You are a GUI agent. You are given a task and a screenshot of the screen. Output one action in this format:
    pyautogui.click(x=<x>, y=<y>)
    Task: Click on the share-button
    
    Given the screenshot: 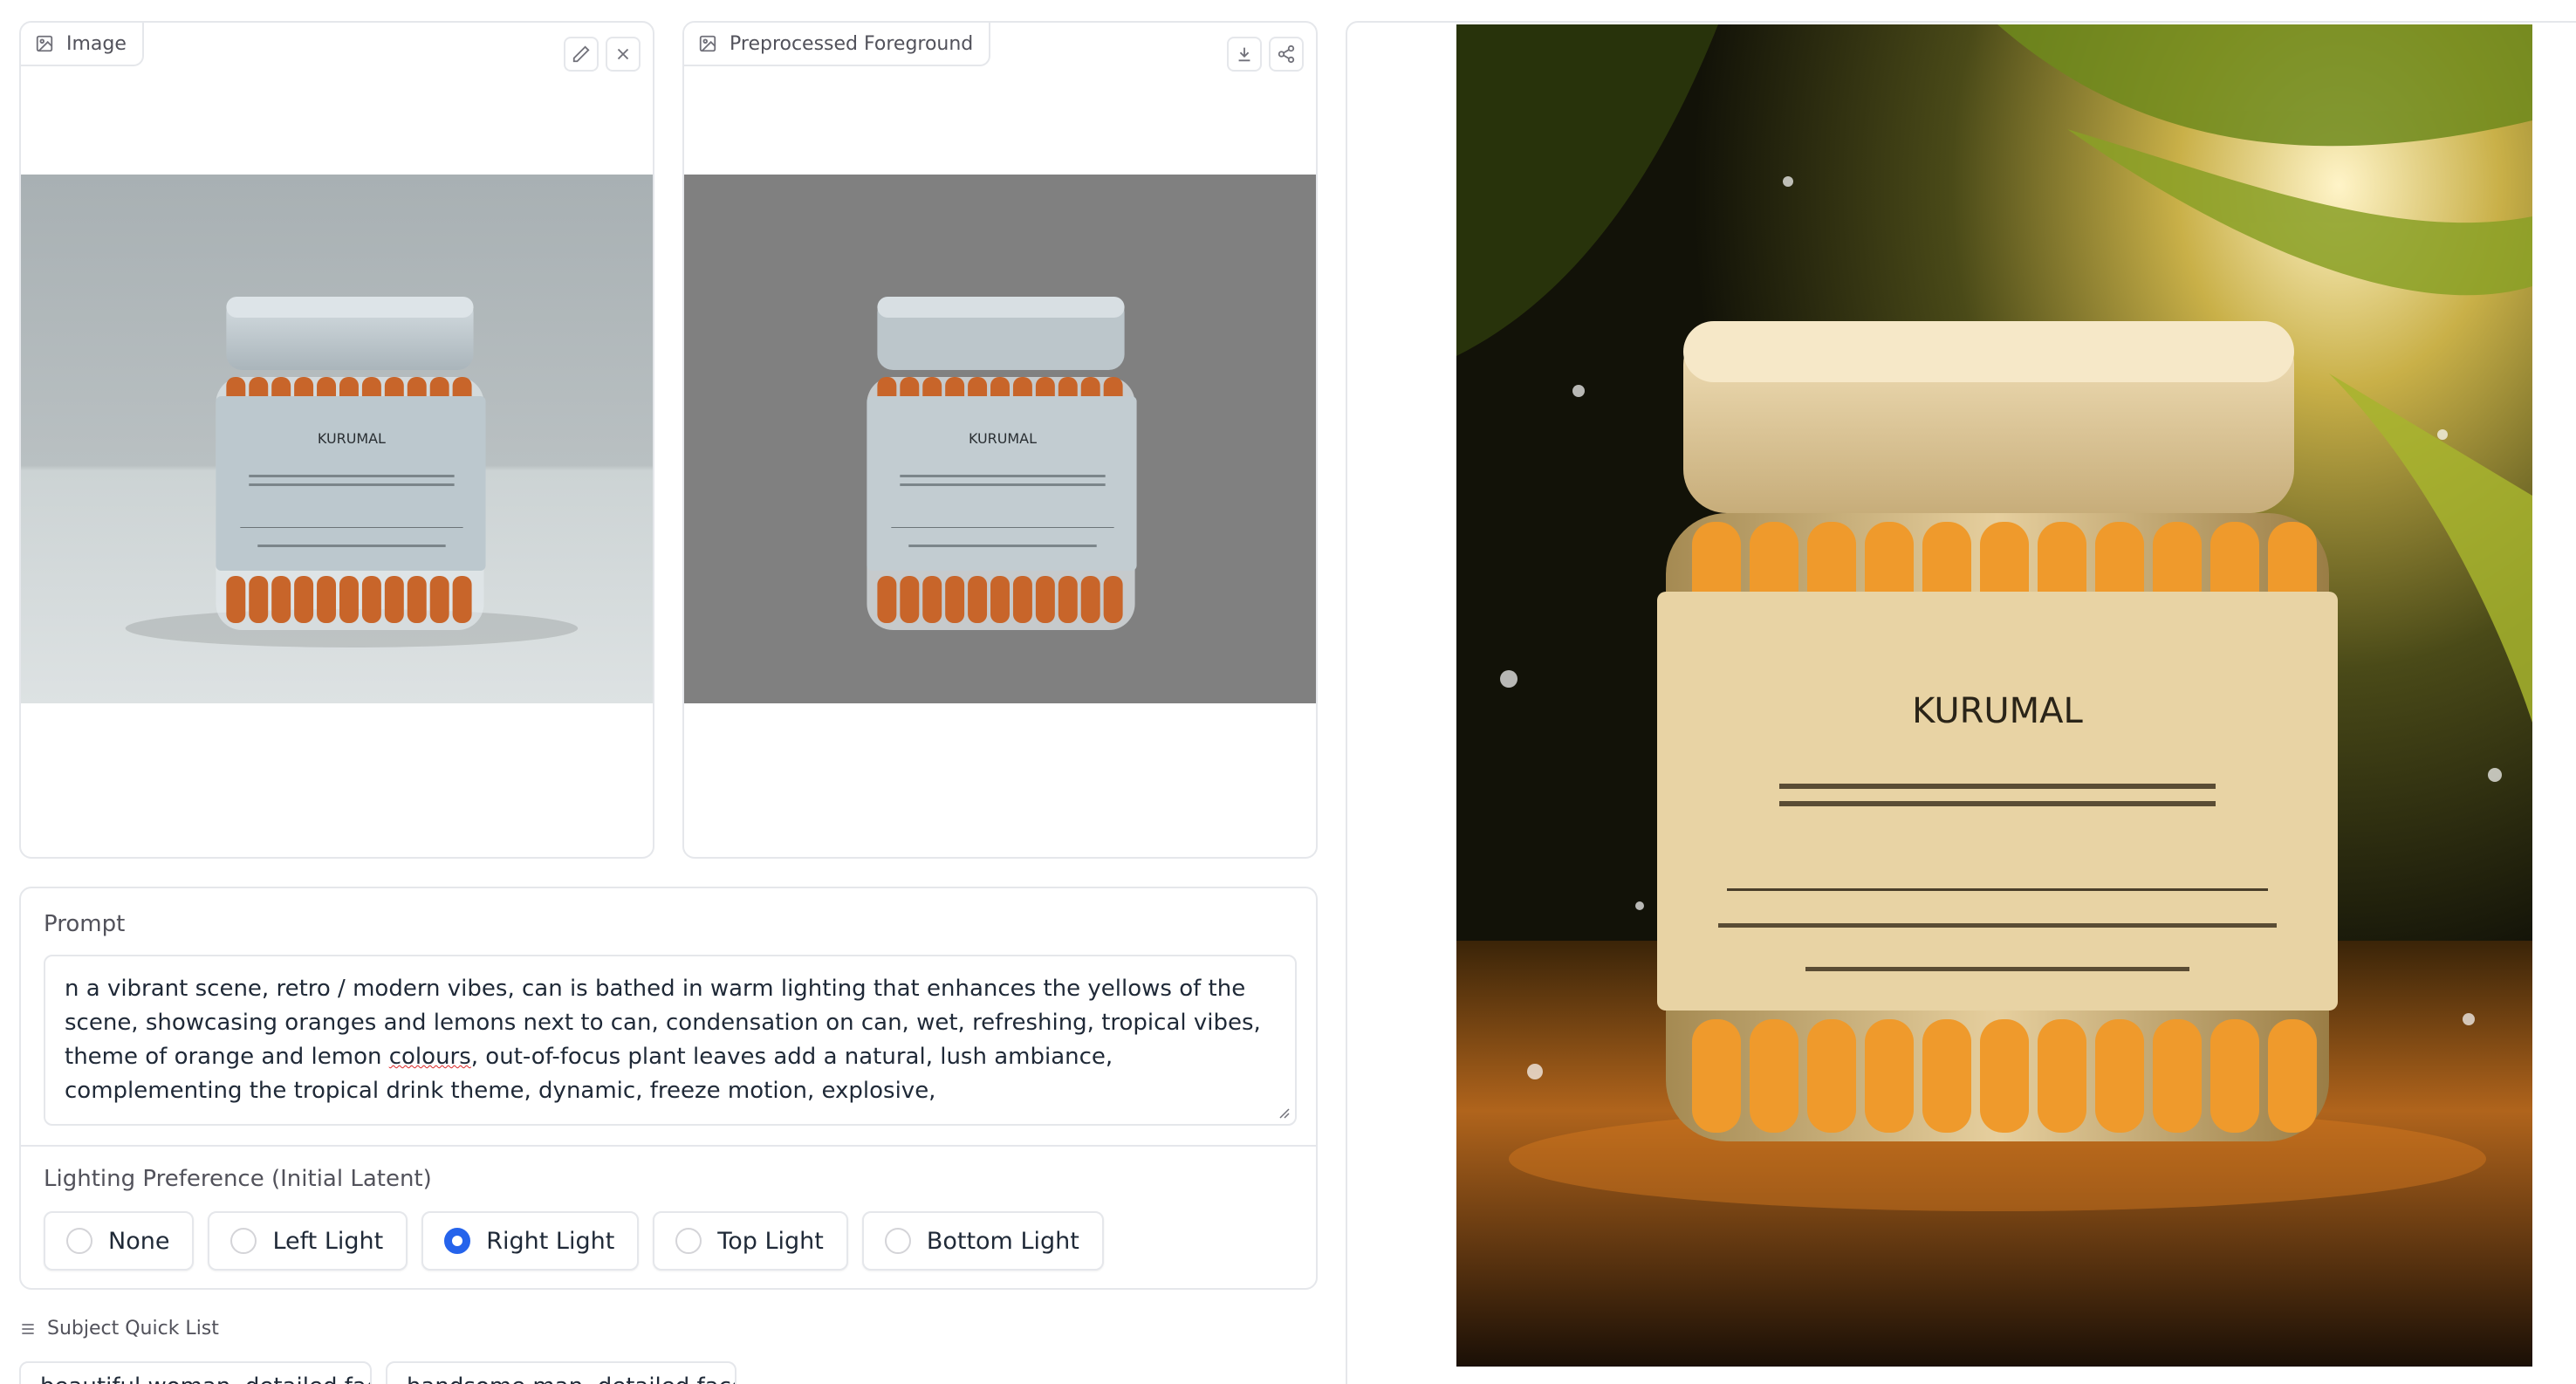 What is the action you would take?
    pyautogui.click(x=1287, y=54)
    